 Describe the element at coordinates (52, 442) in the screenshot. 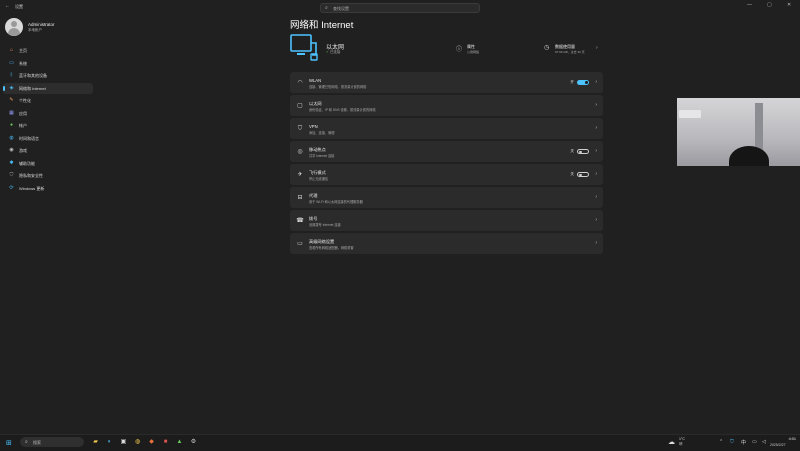

I see `taskbar-search: ⌕ 搜索` at that location.